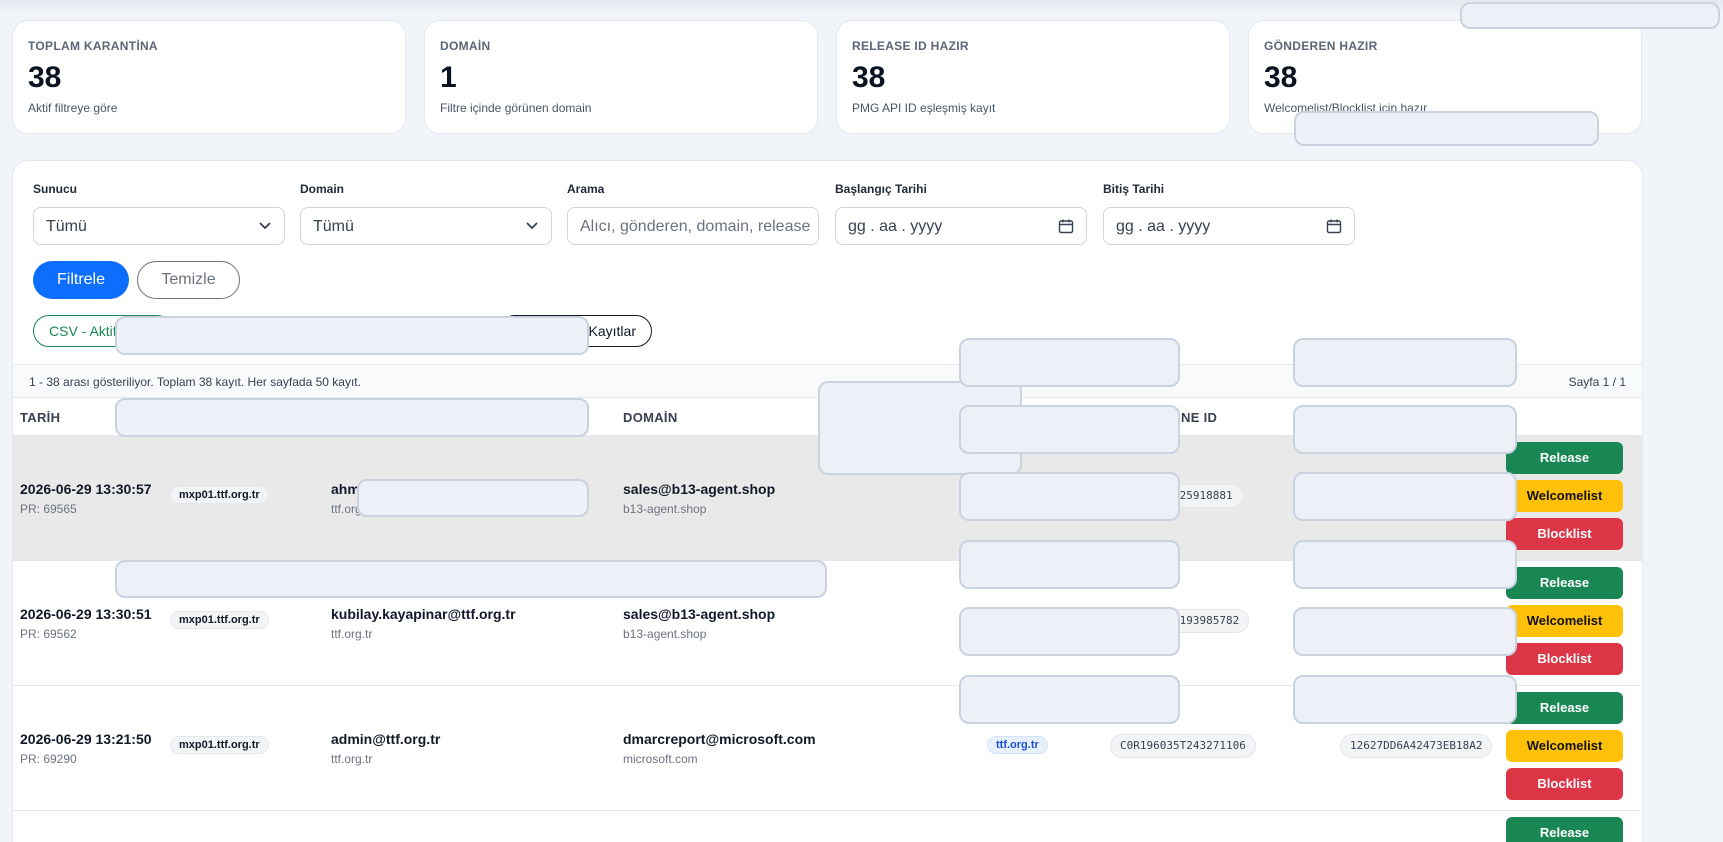  Describe the element at coordinates (423, 614) in the screenshot. I see `recipient-email: kubilay.kayapinar@ttf.org.tr` at that location.